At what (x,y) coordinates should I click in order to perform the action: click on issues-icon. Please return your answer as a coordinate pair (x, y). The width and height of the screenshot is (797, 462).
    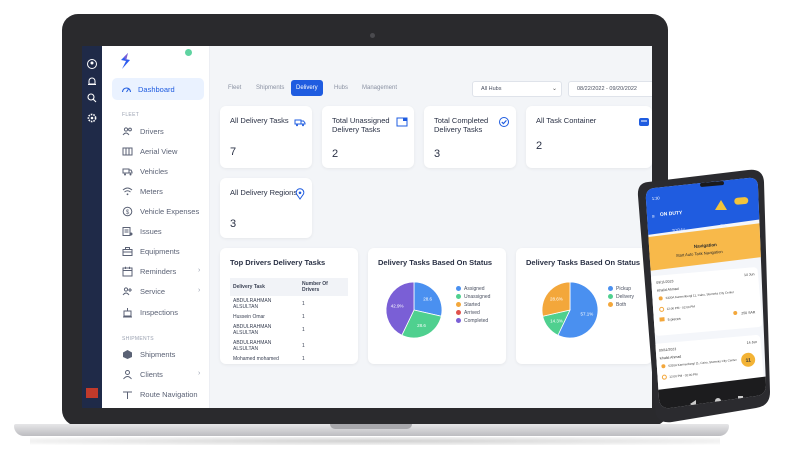
    Looking at the image, I should click on (127, 231).